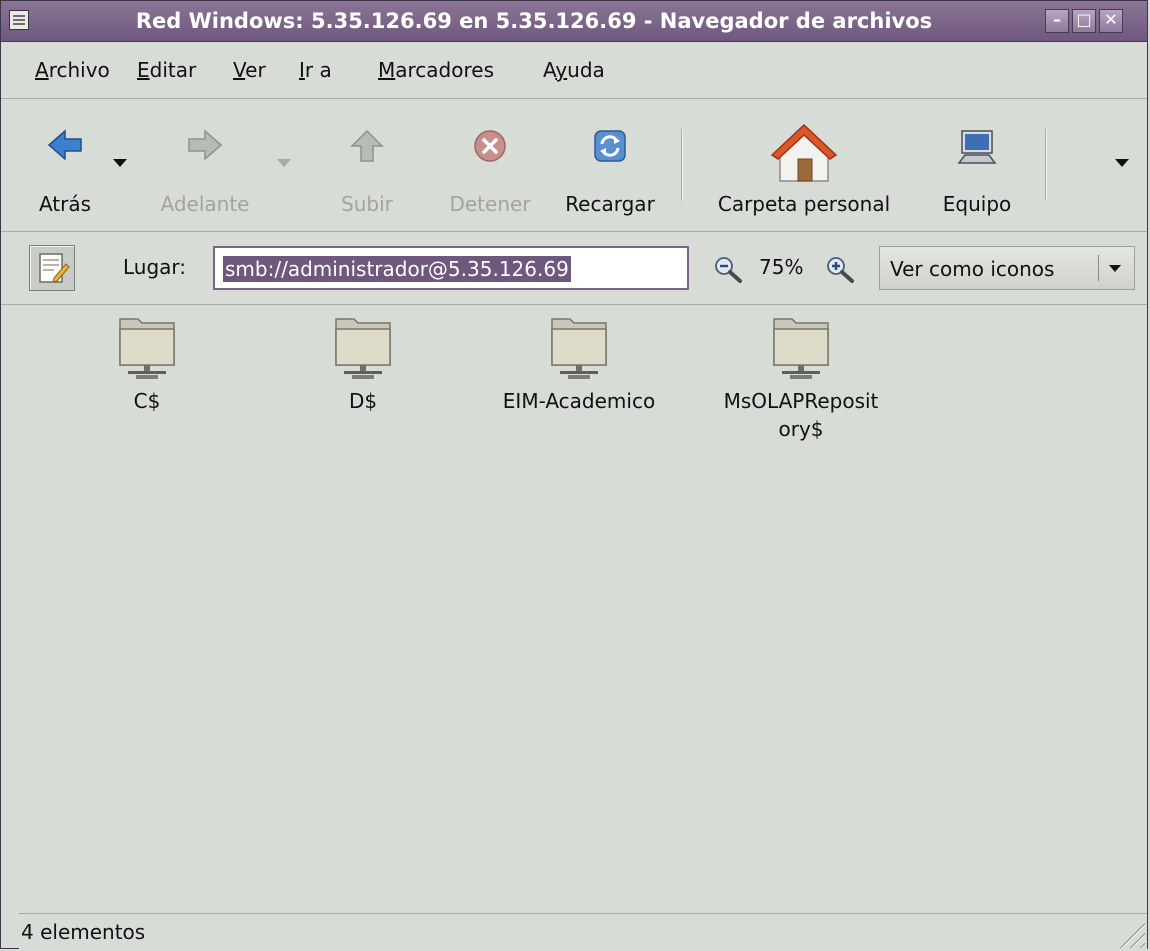  I want to click on file-item: C$, so click(147, 365).